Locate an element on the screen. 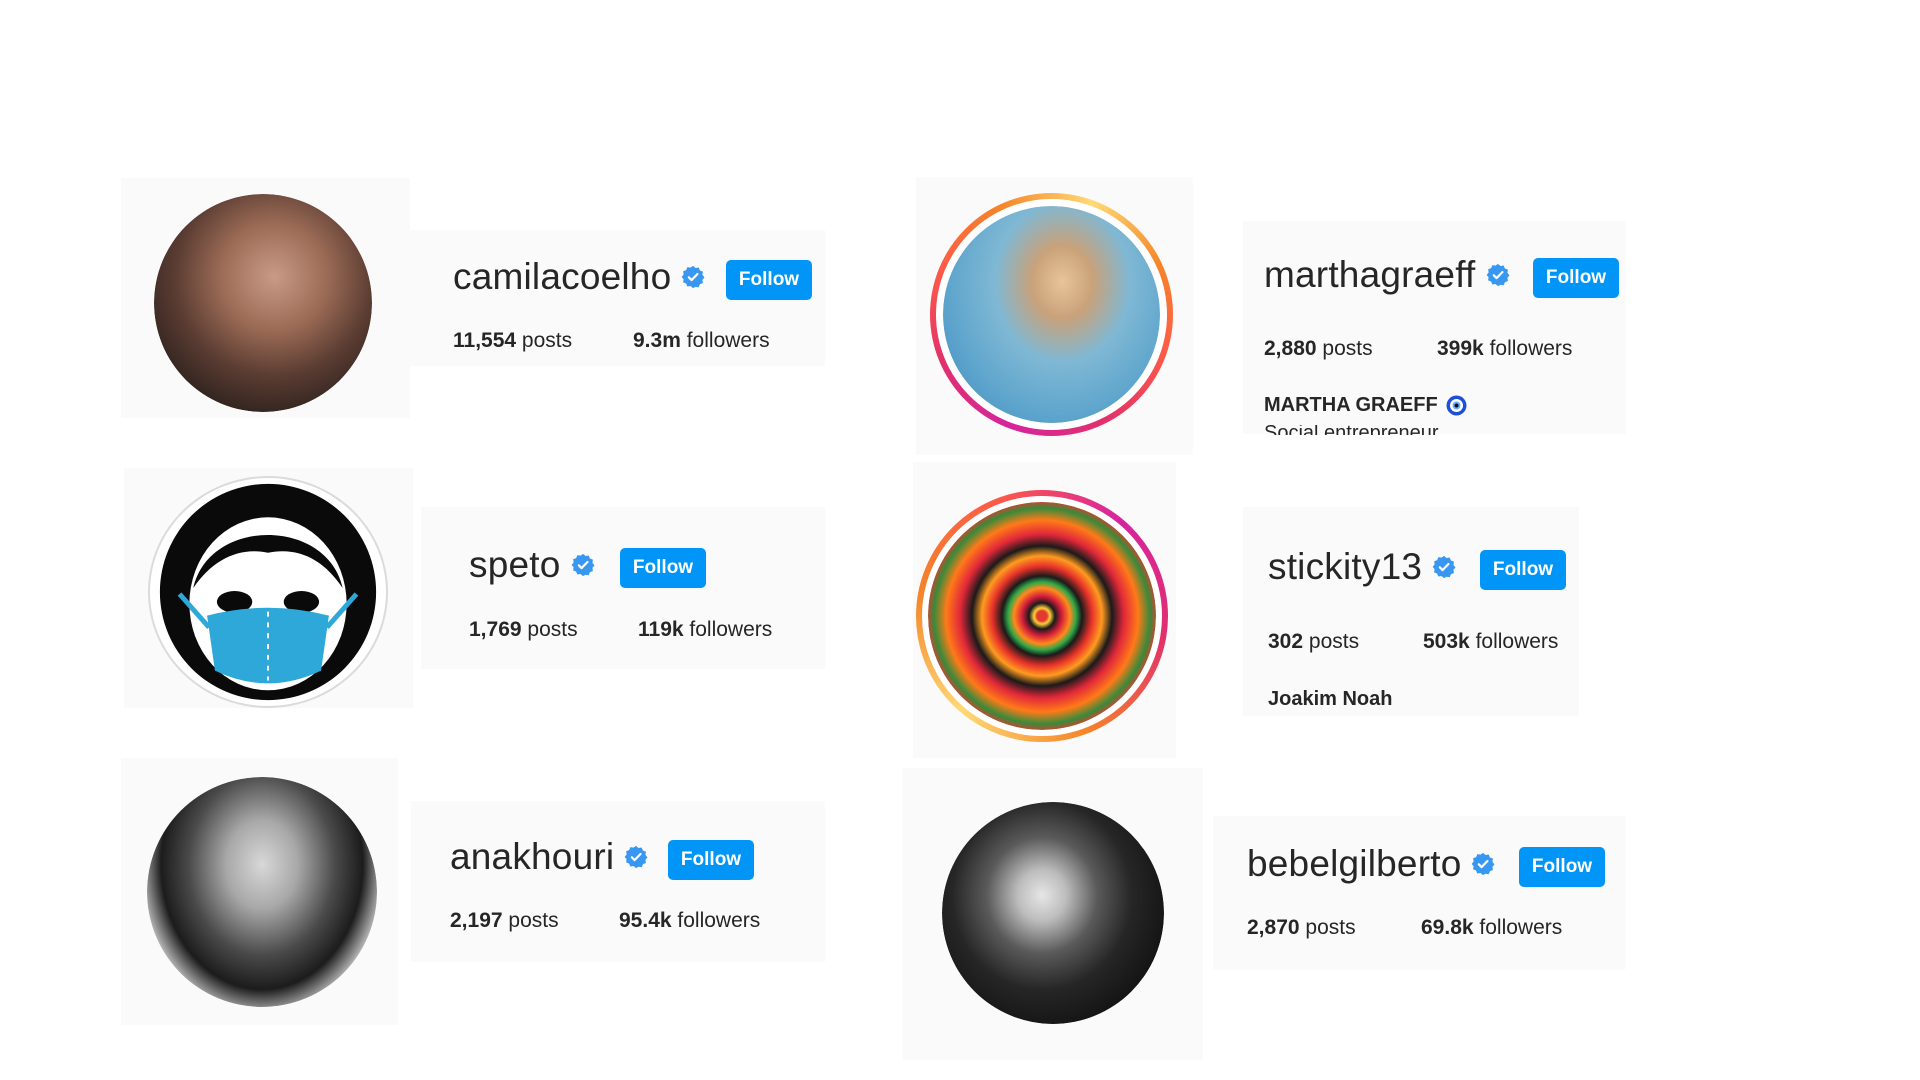 This screenshot has width=1920, height=1080. followers-count-value: 503k is located at coordinates (1446, 641).